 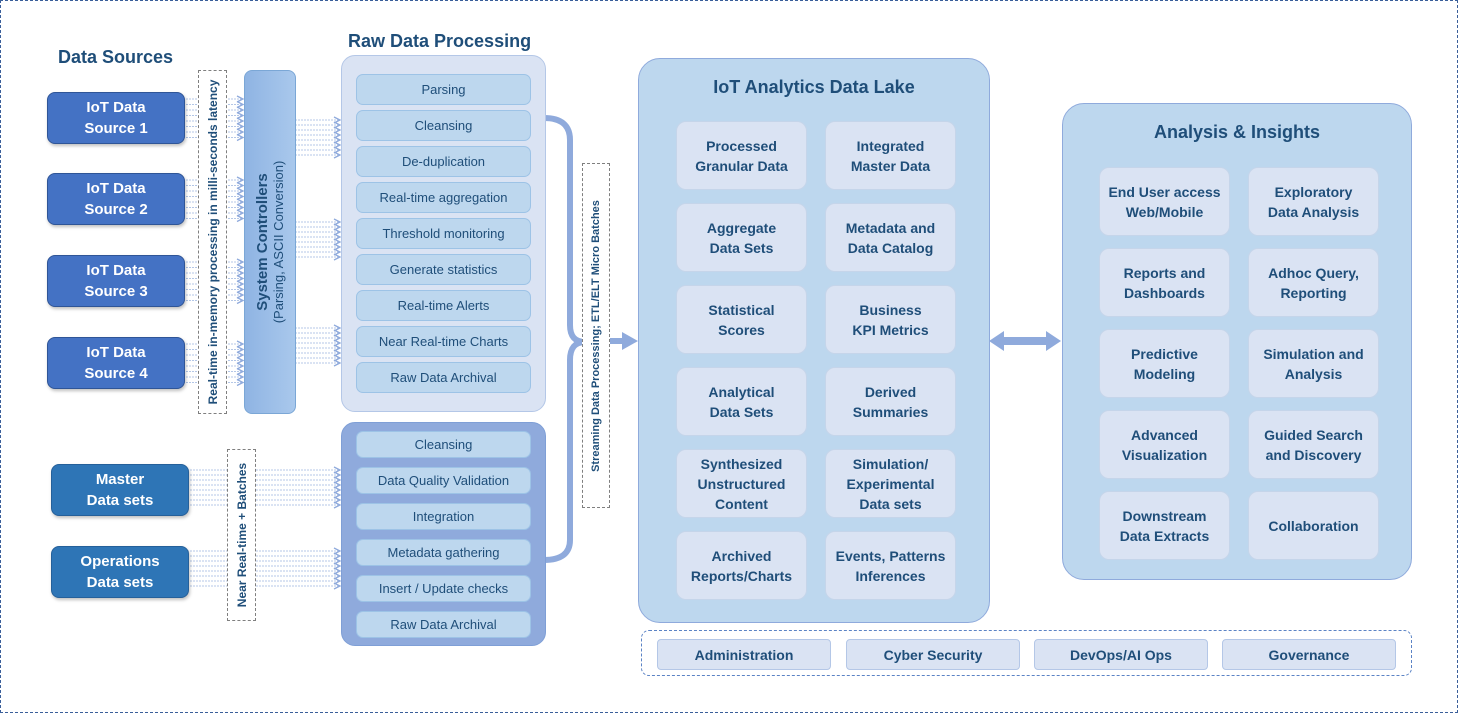 What do you see at coordinates (1164, 272) in the screenshot?
I see `tile-label: Reports and` at bounding box center [1164, 272].